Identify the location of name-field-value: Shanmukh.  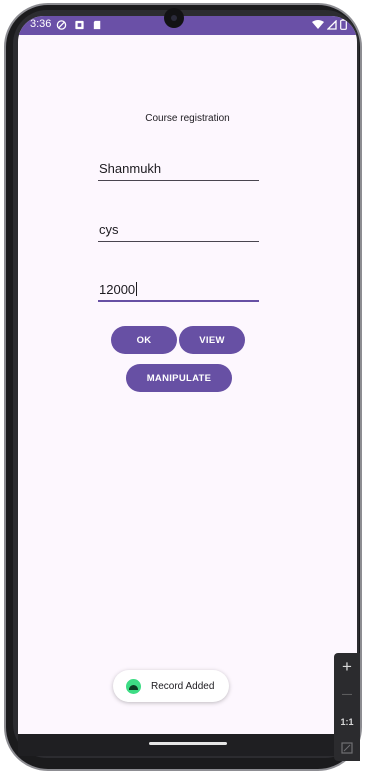
(130, 168).